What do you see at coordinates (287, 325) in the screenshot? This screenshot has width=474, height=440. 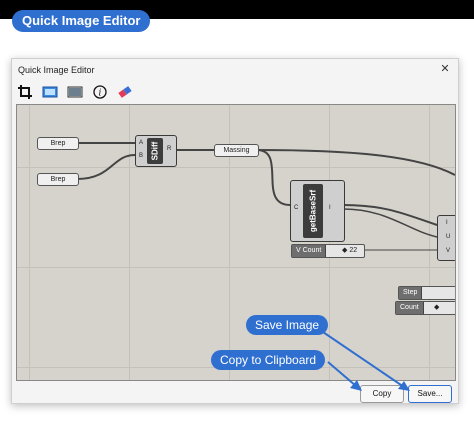 I see `save-image-callout: Save Image` at bounding box center [287, 325].